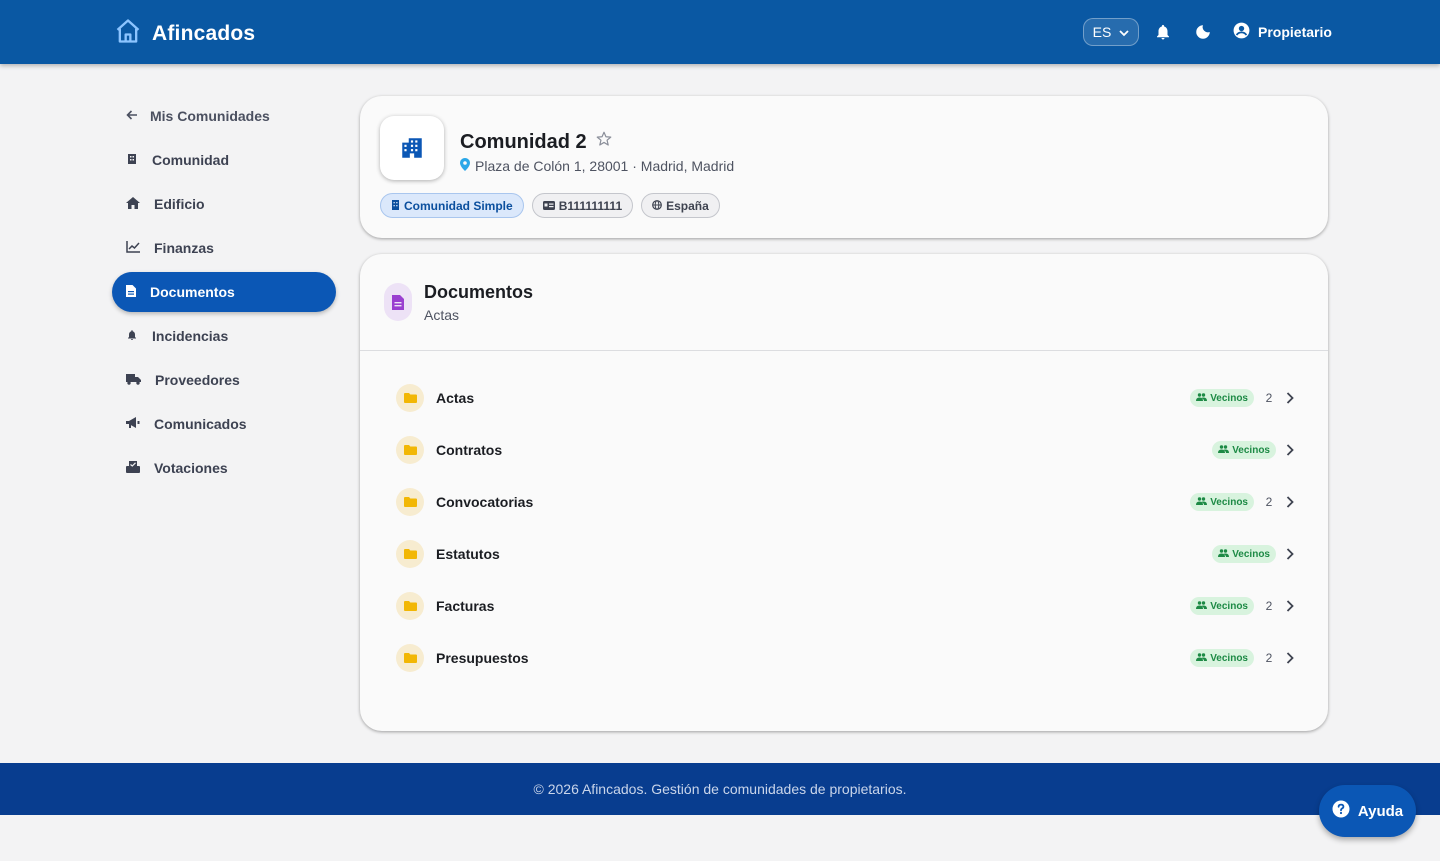  What do you see at coordinates (1163, 32) in the screenshot?
I see `notifications-bell-icon` at bounding box center [1163, 32].